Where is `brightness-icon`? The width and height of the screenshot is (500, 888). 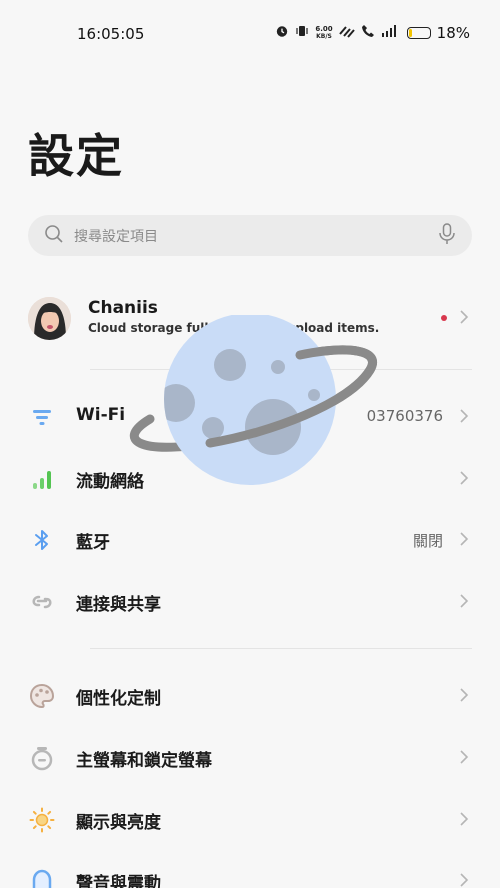
brightness-icon is located at coordinates (42, 820).